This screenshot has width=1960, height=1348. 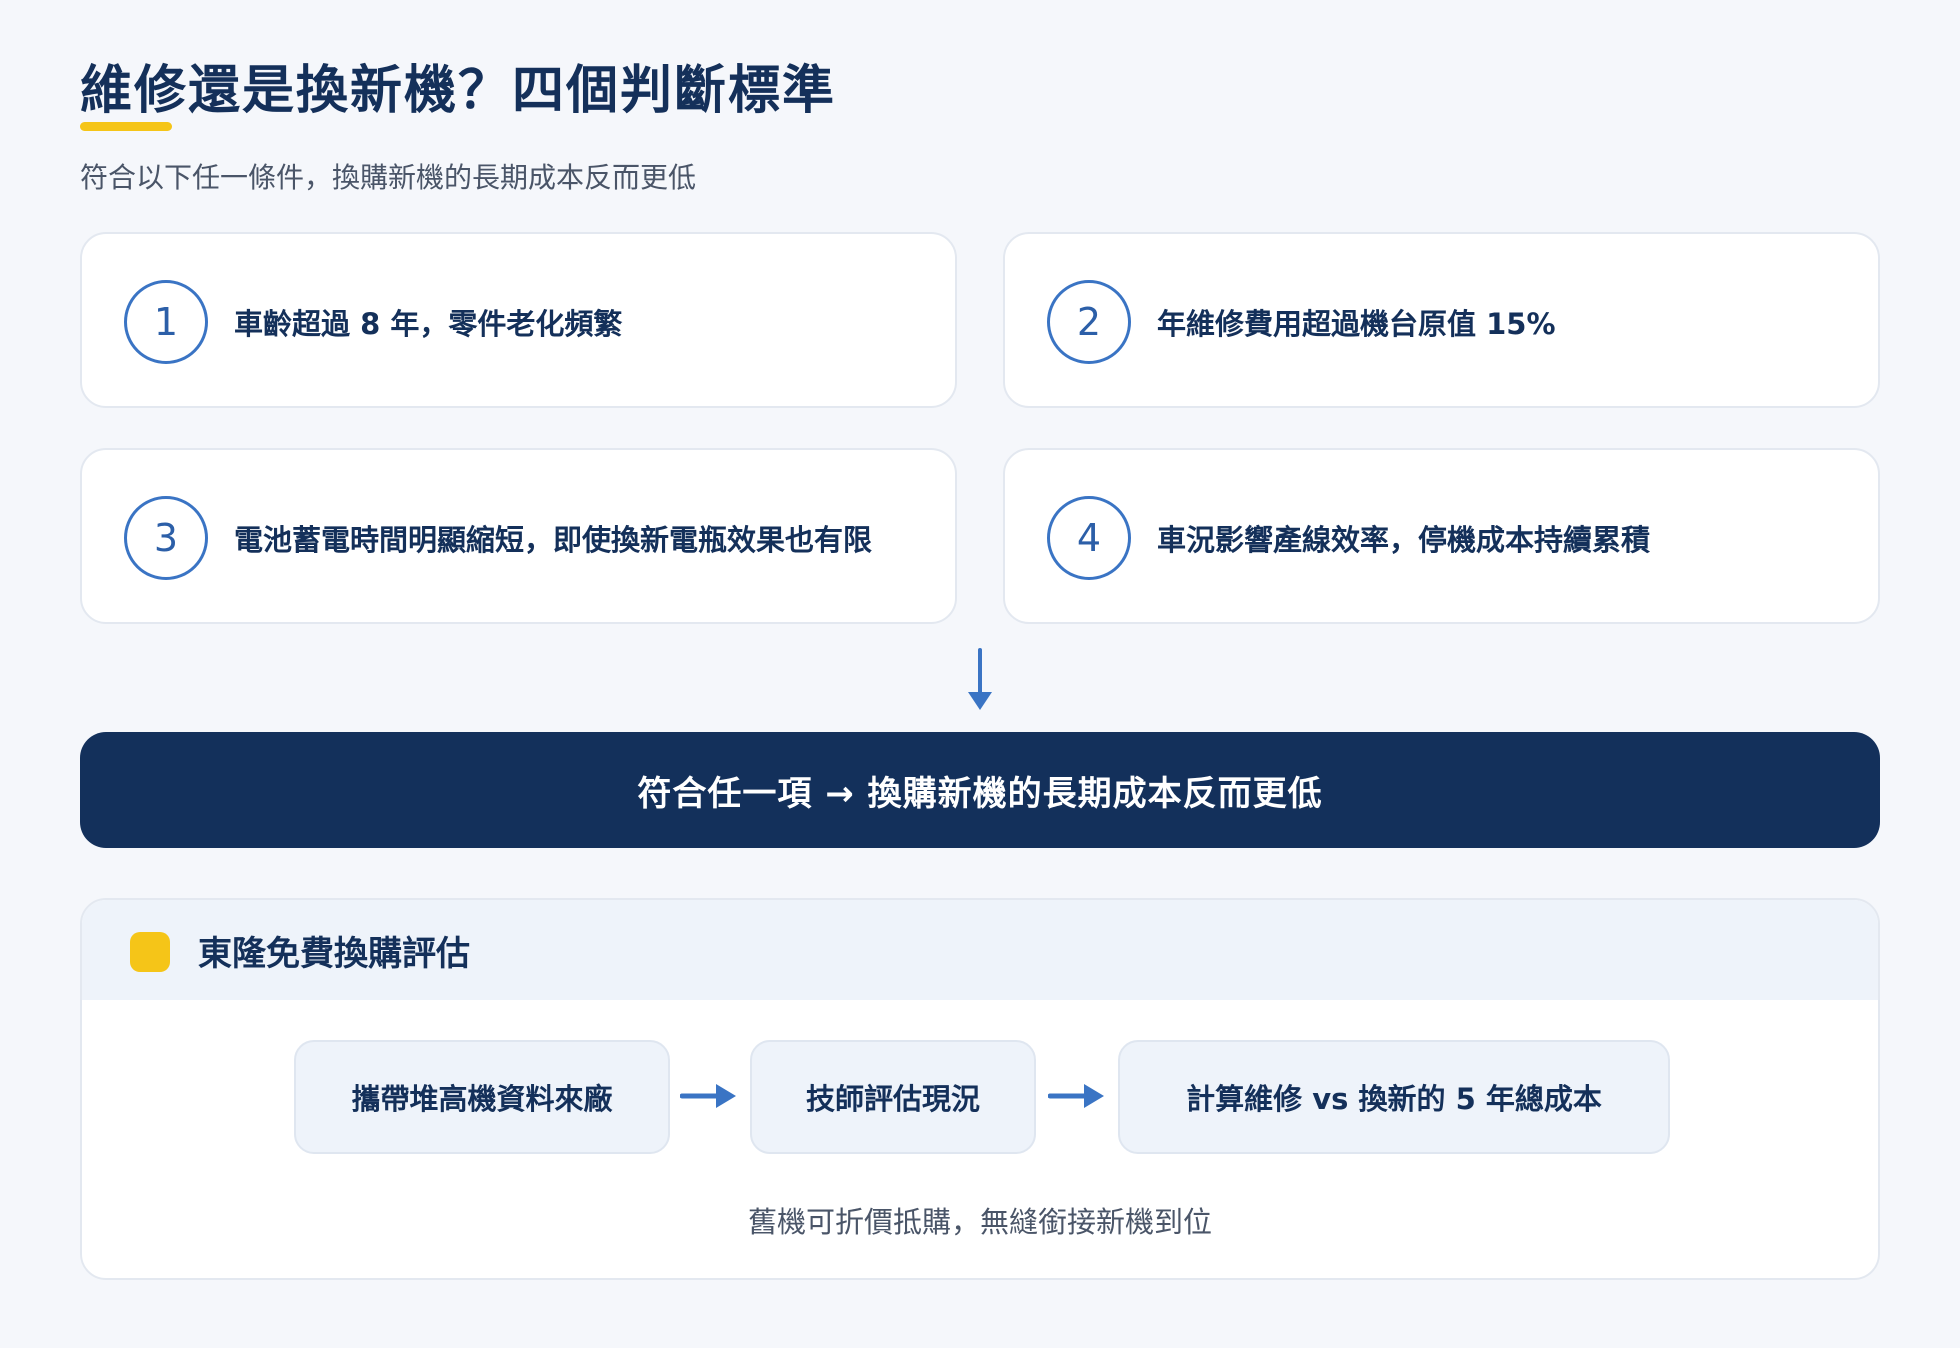 I want to click on criteria-text: 車齡超過 8 年，零件老化頻繁, so click(x=428, y=324).